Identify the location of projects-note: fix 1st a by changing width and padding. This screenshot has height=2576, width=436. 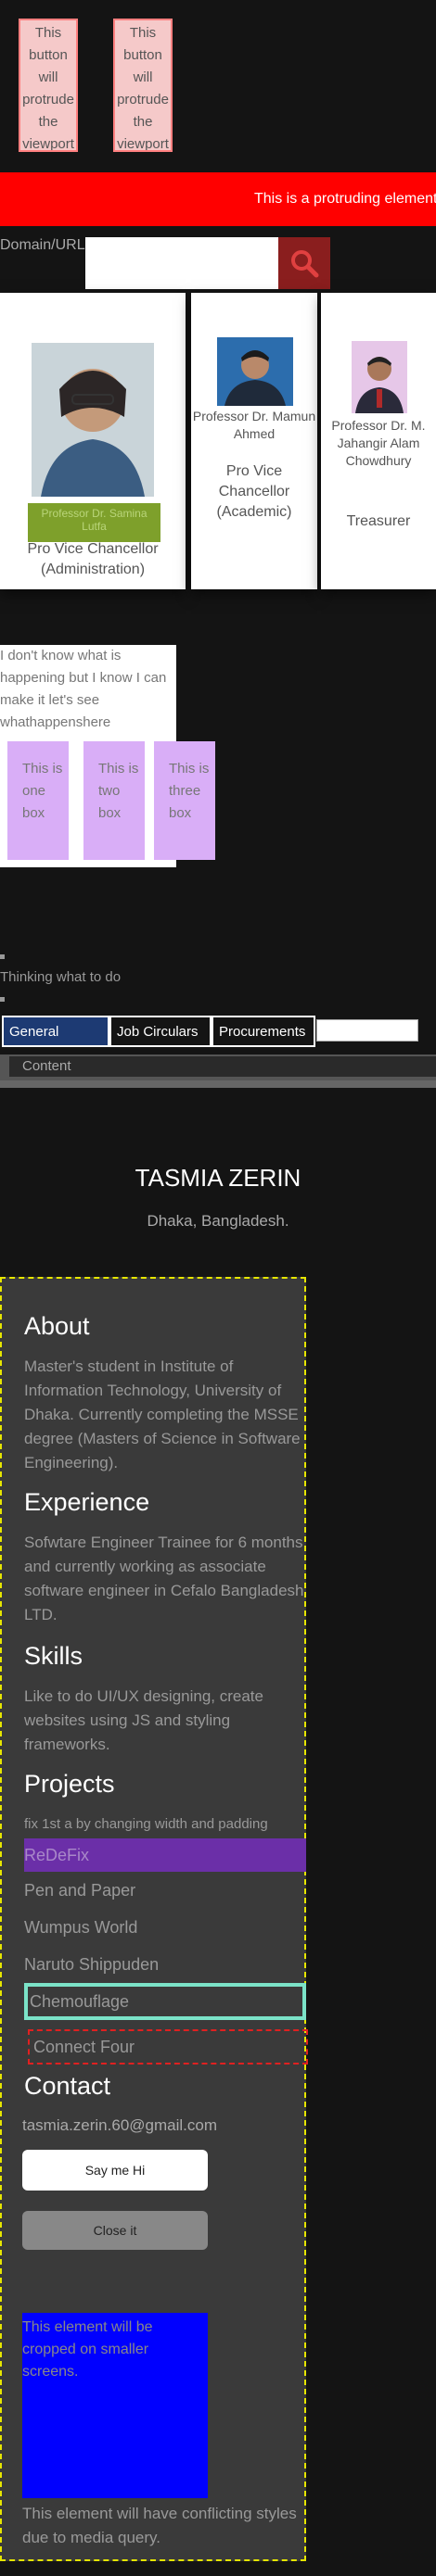
(146, 1824).